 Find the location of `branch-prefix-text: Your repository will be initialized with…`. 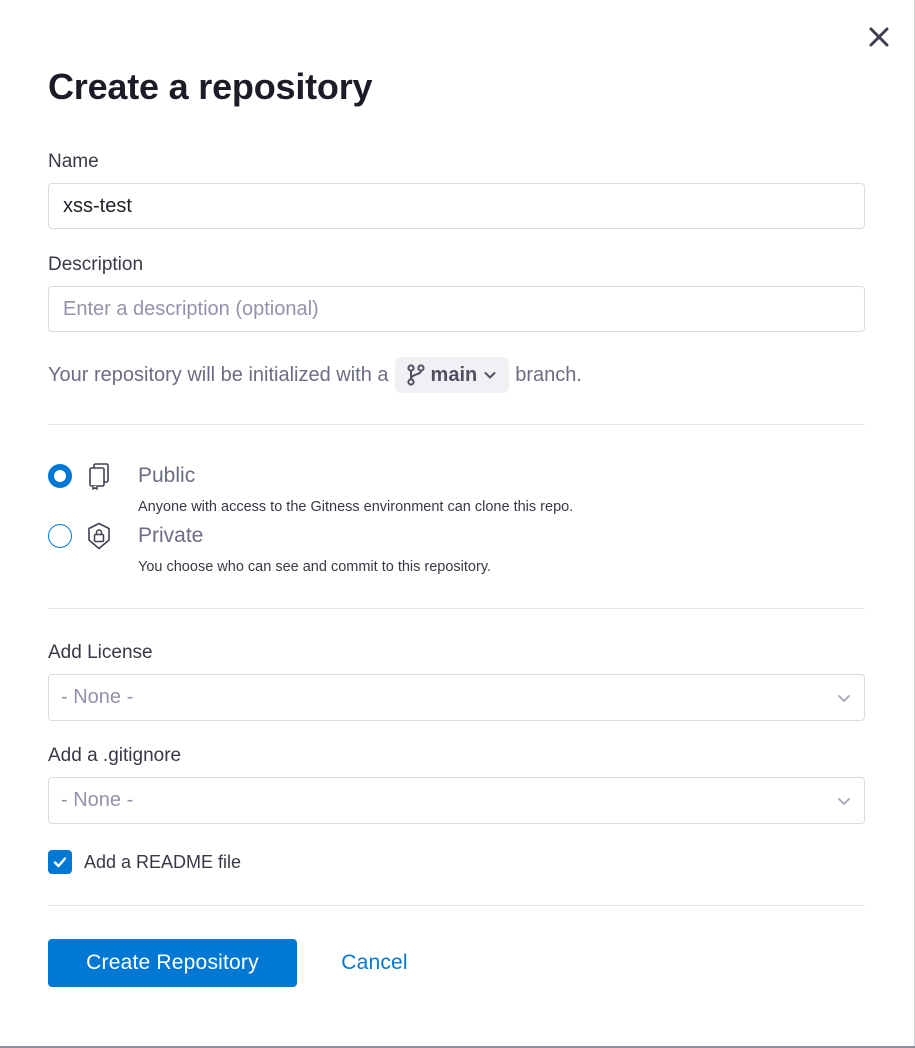

branch-prefix-text: Your repository will be initialized with… is located at coordinates (218, 374).